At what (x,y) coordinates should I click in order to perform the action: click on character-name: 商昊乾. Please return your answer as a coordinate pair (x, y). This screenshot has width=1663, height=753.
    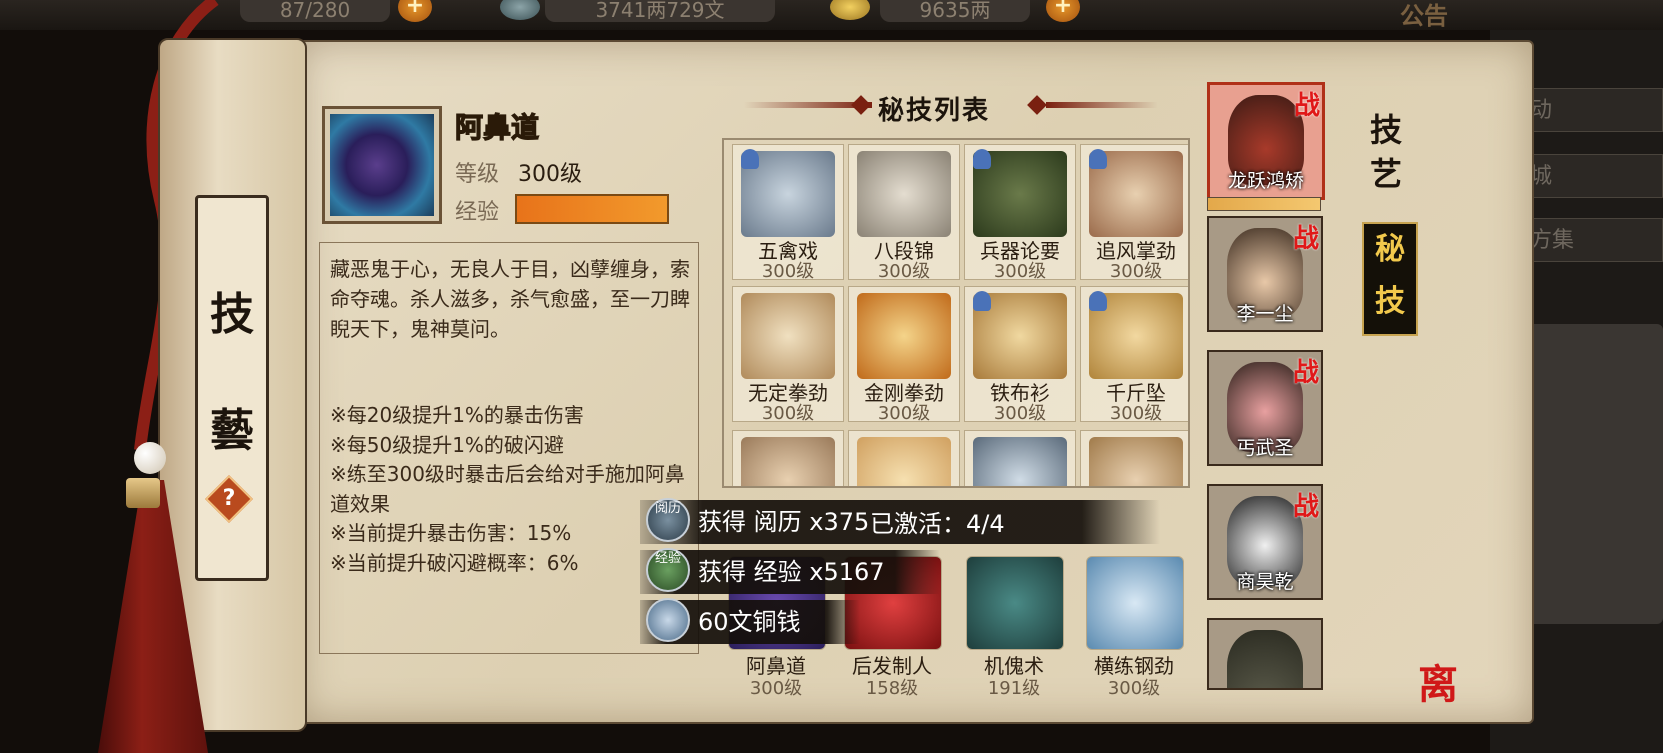
    Looking at the image, I should click on (1265, 582).